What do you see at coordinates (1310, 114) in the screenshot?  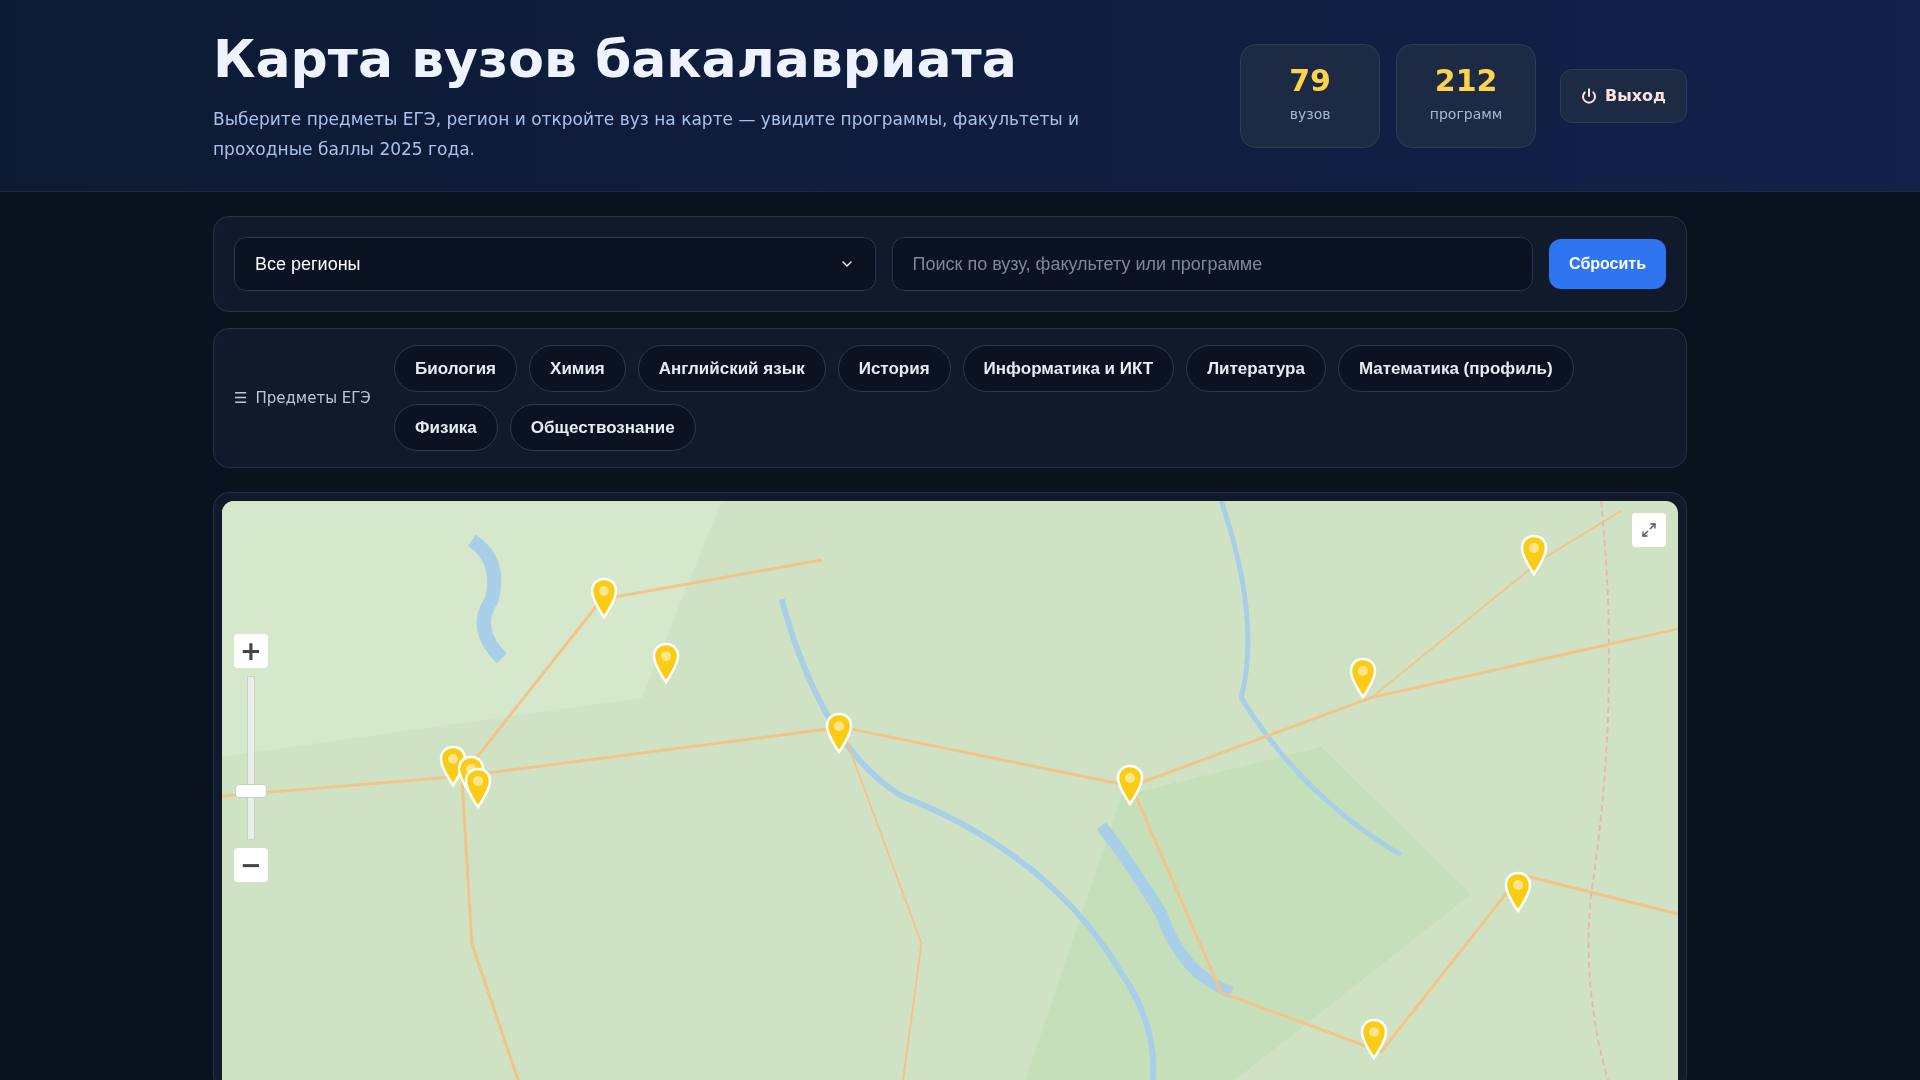 I see `stat-label: вузов` at bounding box center [1310, 114].